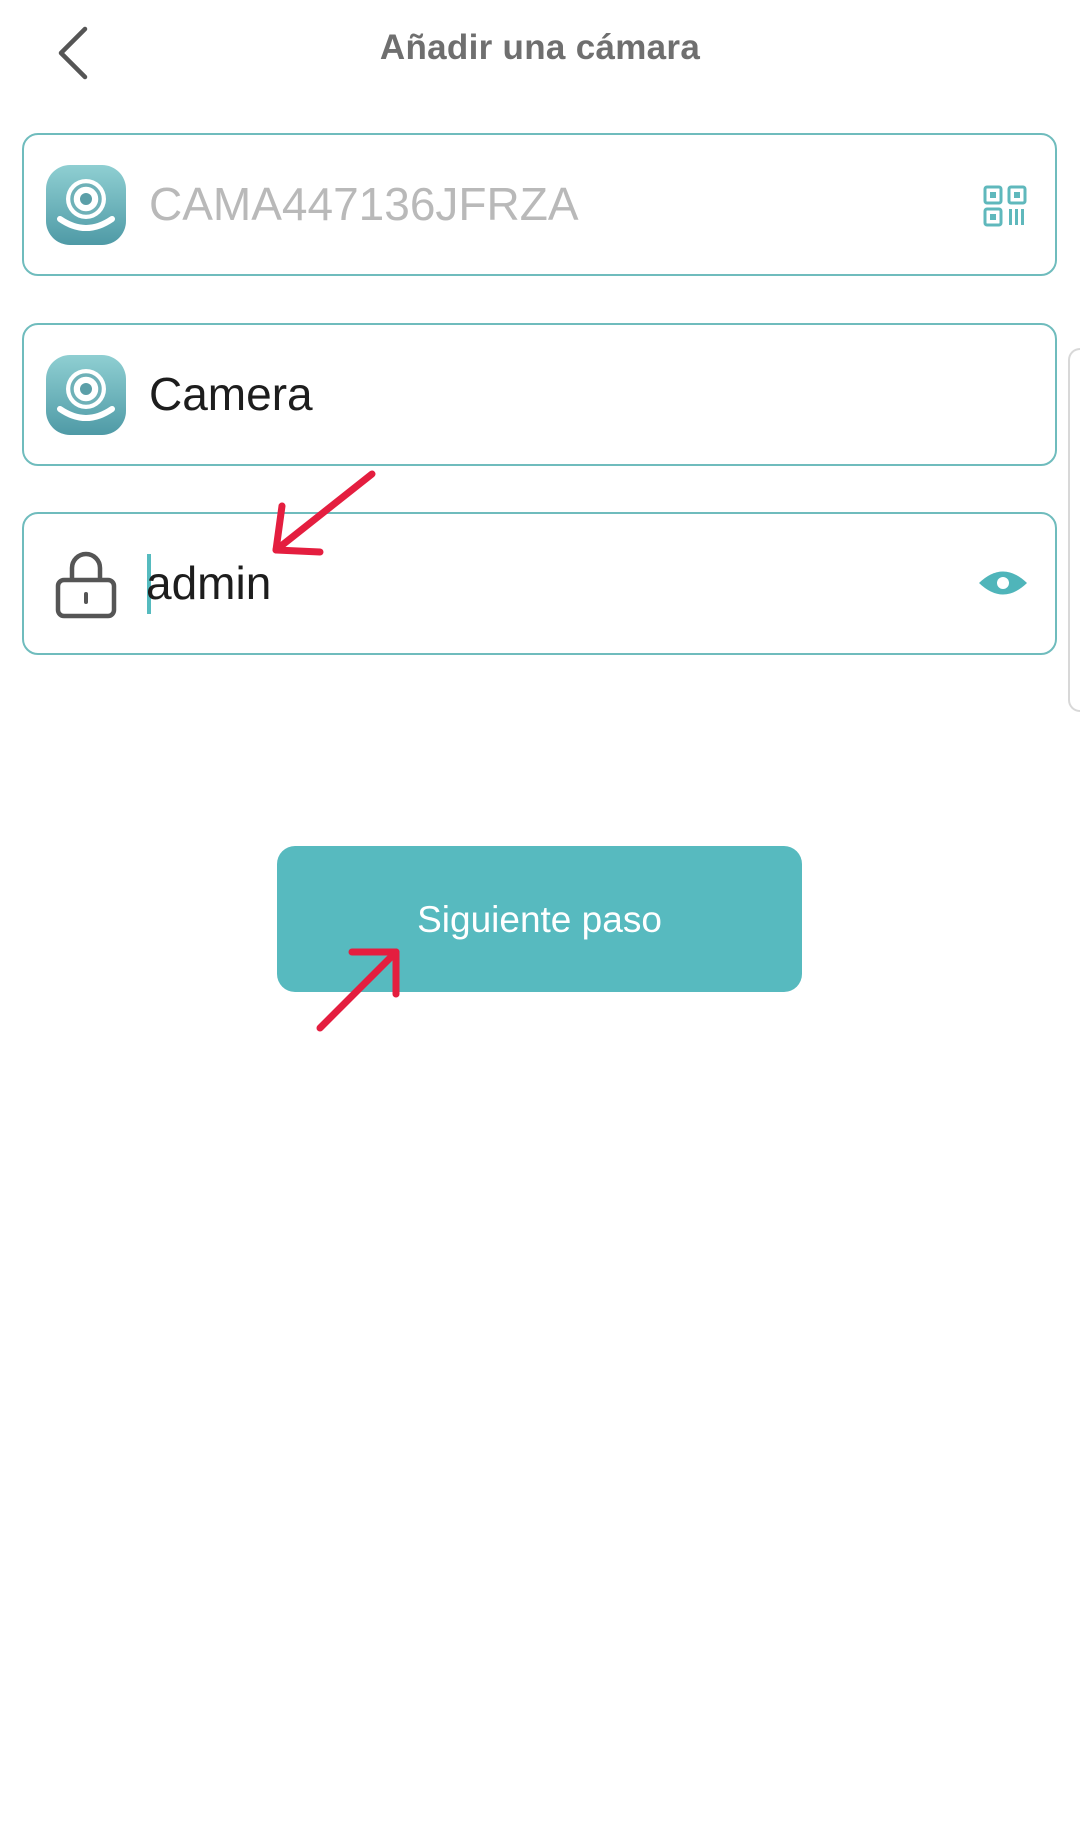 The width and height of the screenshot is (1080, 1842). I want to click on lock-icon, so click(86, 585).